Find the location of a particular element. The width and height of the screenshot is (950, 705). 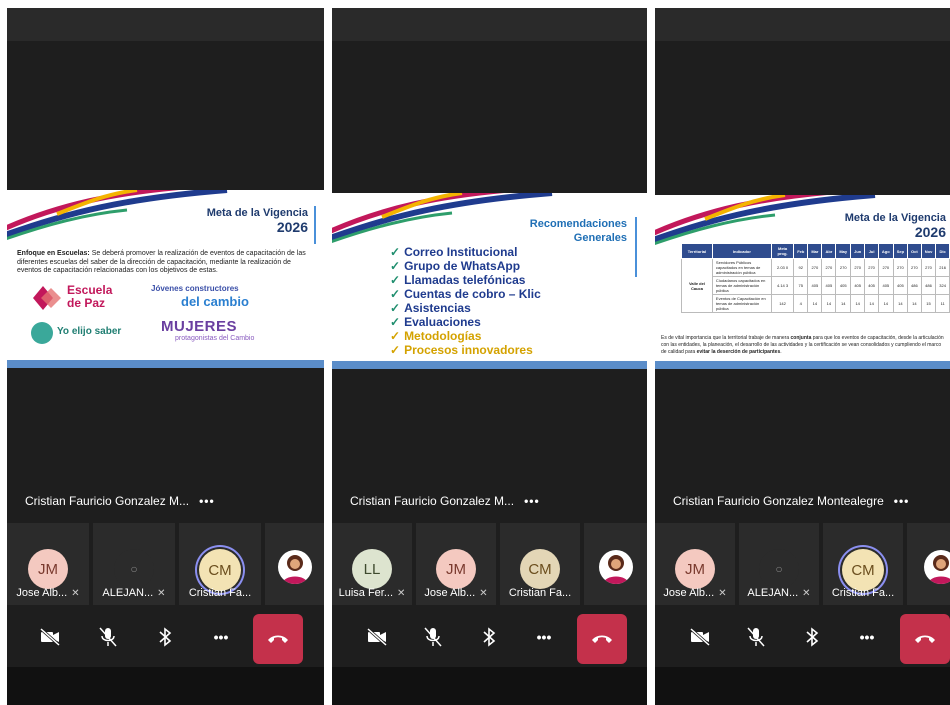

column-header: Meta prog. is located at coordinates (782, 251).